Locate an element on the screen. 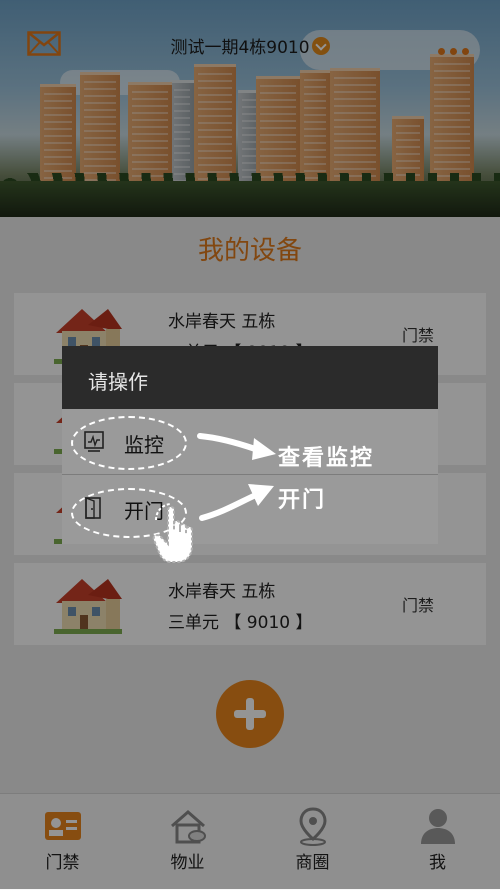 The width and height of the screenshot is (500, 890). dialog-title: 请操作 is located at coordinates (118, 382).